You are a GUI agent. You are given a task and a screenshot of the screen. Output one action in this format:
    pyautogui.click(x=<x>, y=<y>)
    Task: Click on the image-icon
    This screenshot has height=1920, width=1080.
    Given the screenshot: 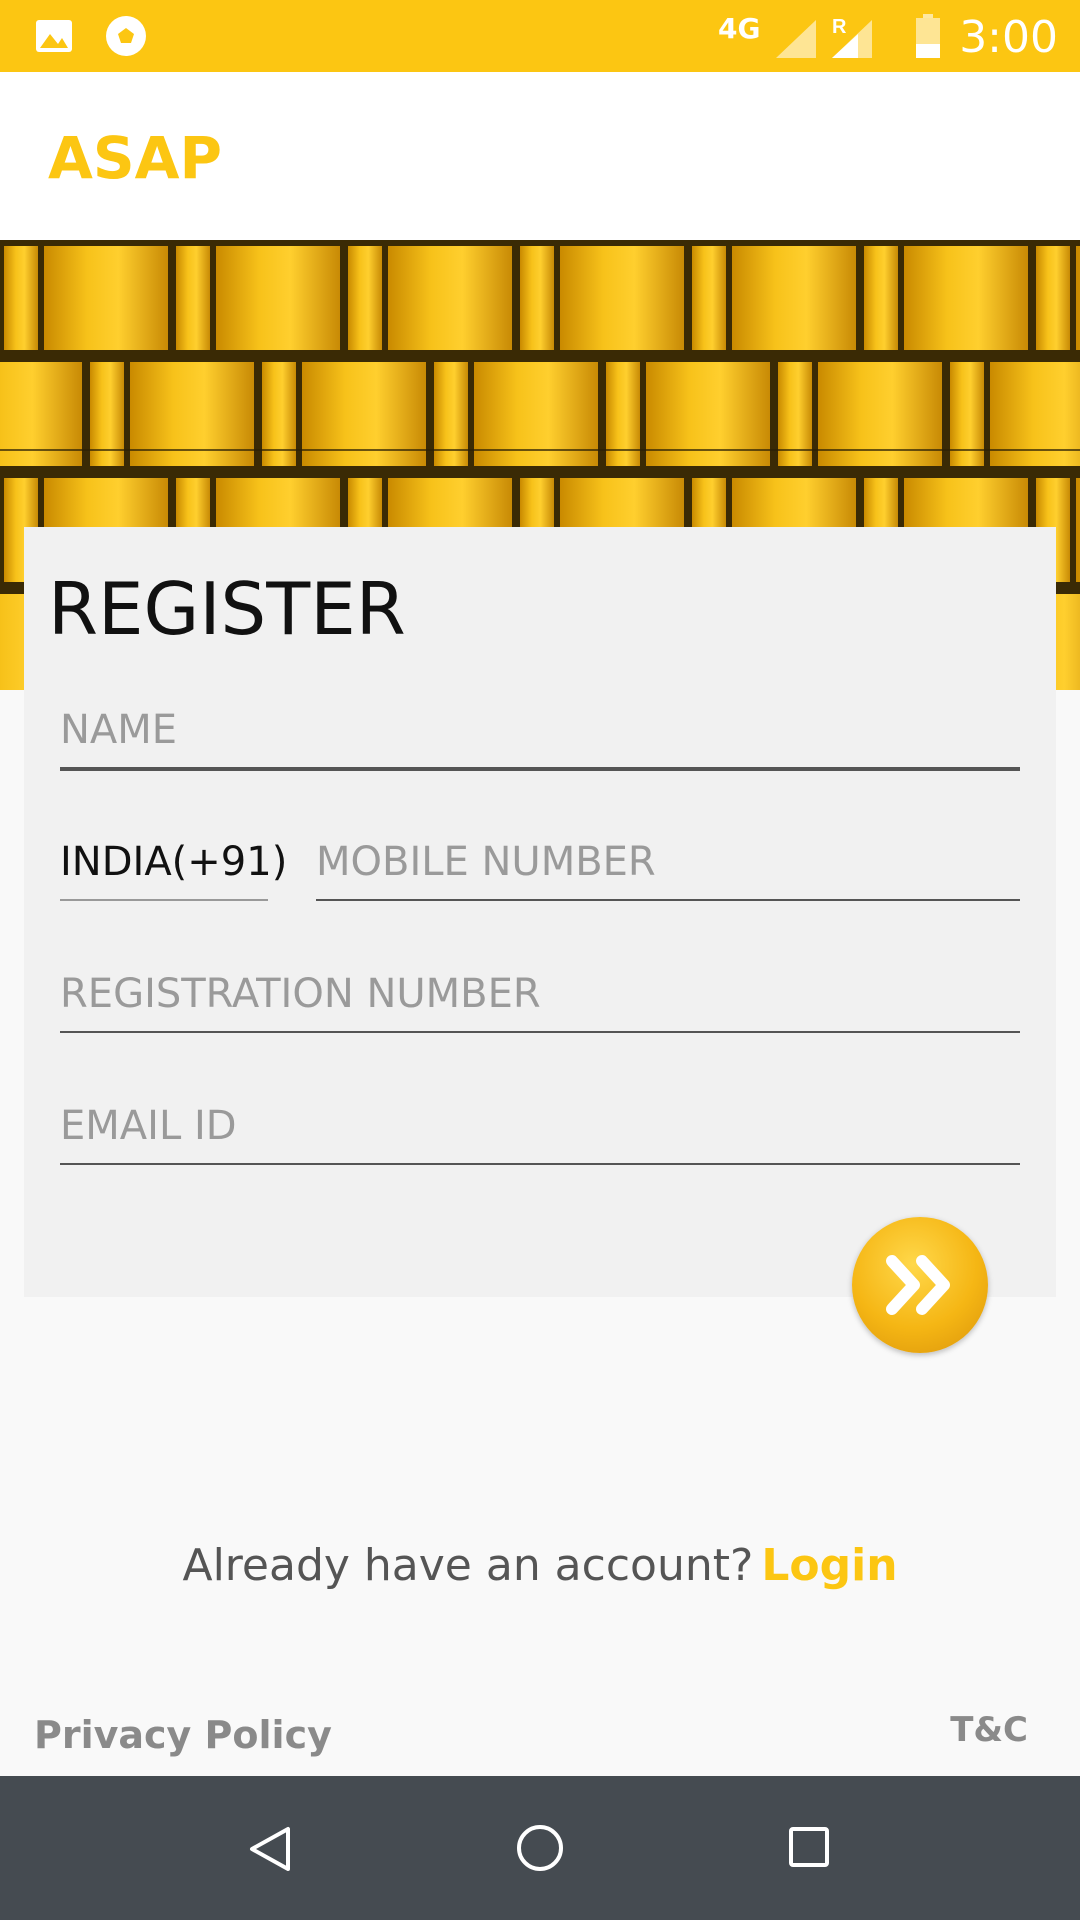 What is the action you would take?
    pyautogui.click(x=54, y=36)
    